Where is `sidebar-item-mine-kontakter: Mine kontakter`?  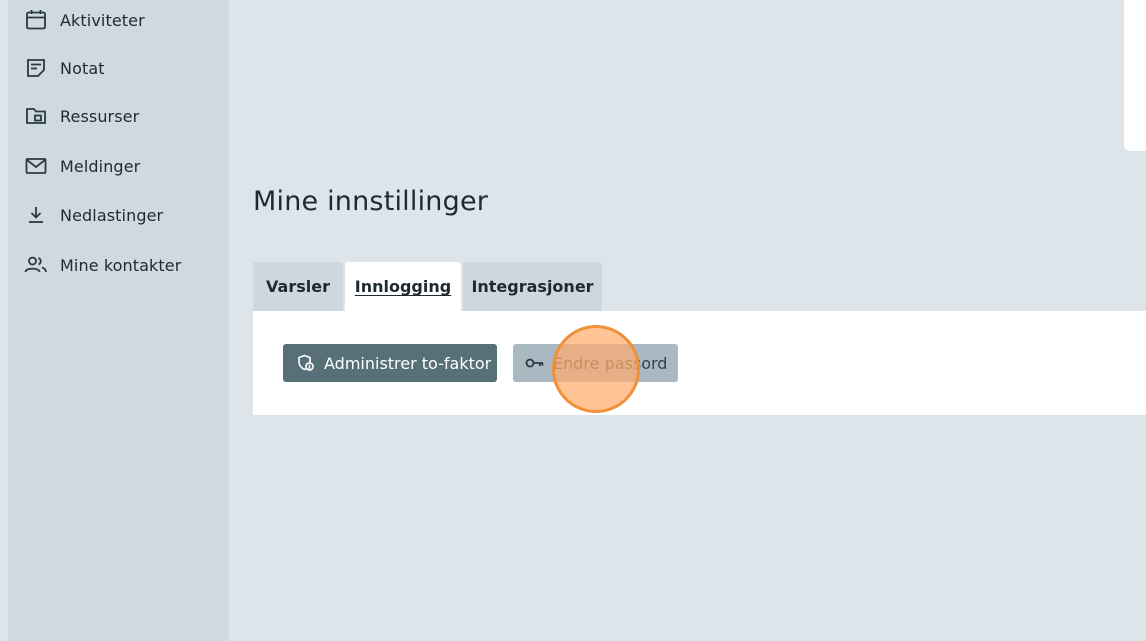 sidebar-item-mine-kontakter: Mine kontakter is located at coordinates (102, 265).